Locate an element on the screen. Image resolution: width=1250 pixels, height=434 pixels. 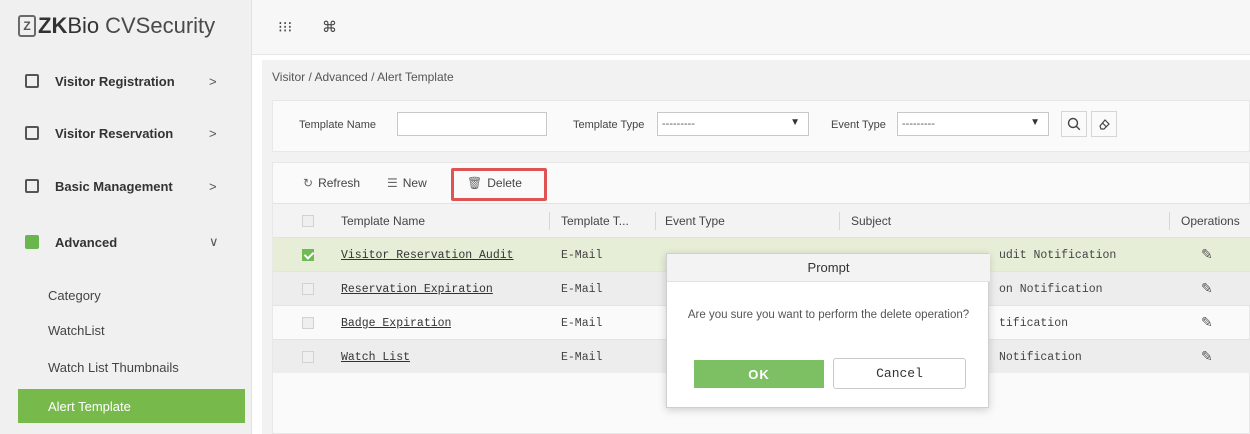
grid-icon: ⁝⁝⁝ is located at coordinates (285, 27).